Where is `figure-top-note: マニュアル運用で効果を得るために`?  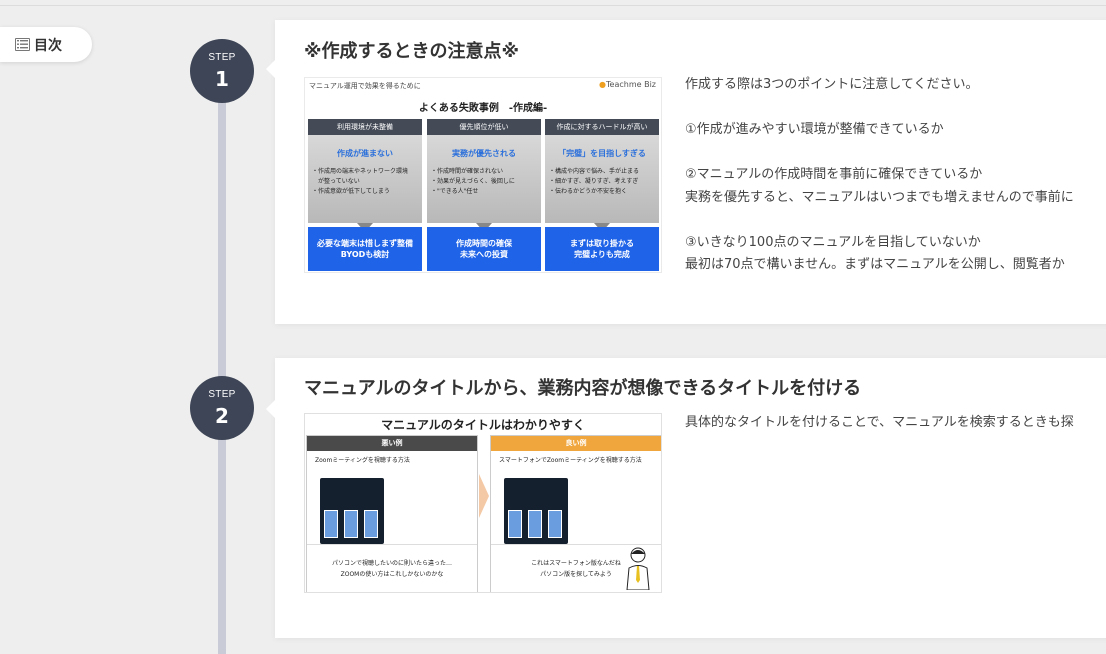 figure-top-note: マニュアル運用で効果を得るために is located at coordinates (365, 86).